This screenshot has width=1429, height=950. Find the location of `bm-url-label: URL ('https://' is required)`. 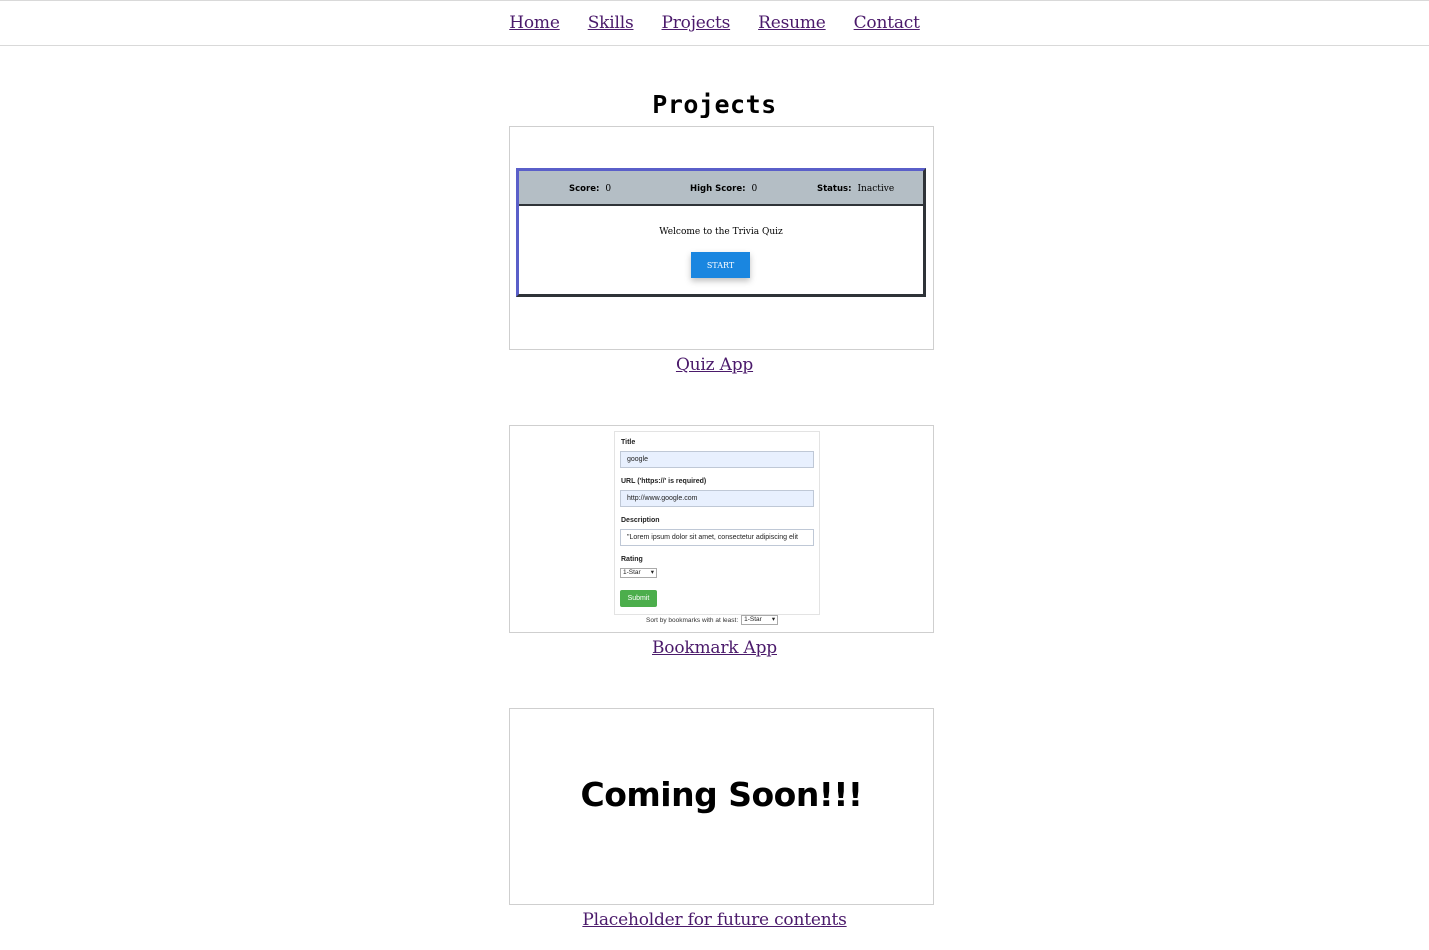

bm-url-label: URL ('https://' is required) is located at coordinates (664, 481).